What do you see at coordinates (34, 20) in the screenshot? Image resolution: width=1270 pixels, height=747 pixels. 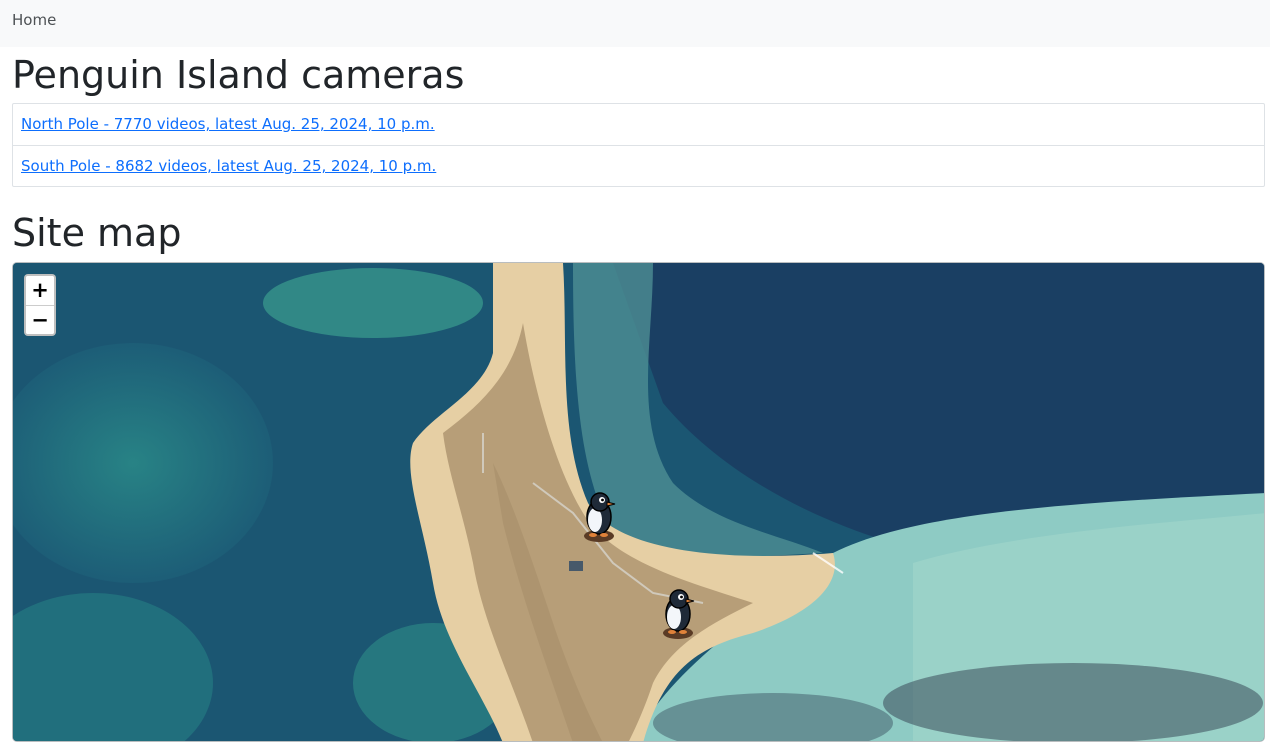 I see `home-link: Home` at bounding box center [34, 20].